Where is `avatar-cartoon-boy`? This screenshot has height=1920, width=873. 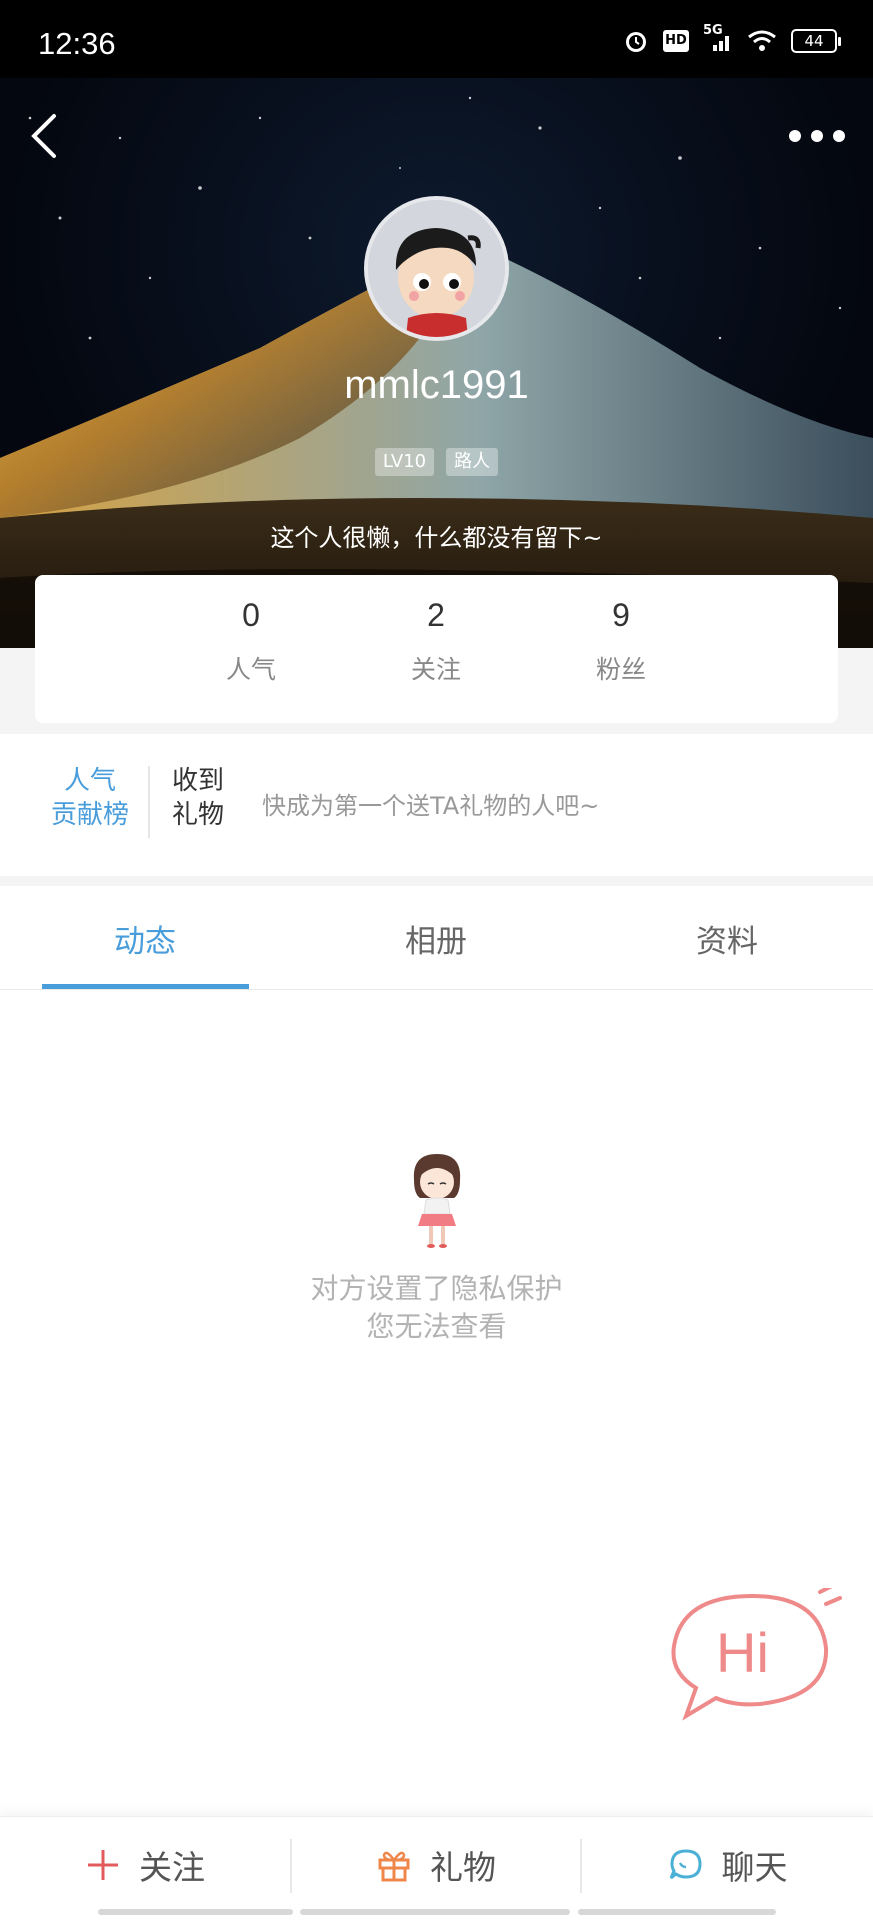
avatar-cartoon-boy is located at coordinates (436, 268).